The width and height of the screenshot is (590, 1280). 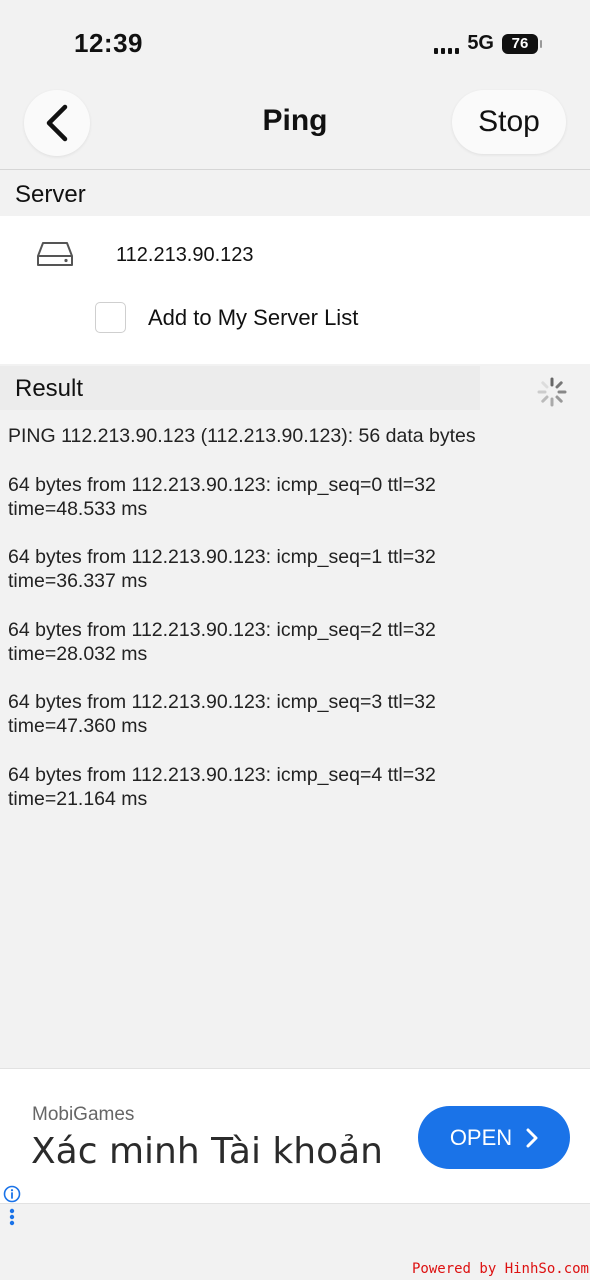 What do you see at coordinates (500, 1269) in the screenshot?
I see `powered-by-watermark: Powered by HinhSo.com` at bounding box center [500, 1269].